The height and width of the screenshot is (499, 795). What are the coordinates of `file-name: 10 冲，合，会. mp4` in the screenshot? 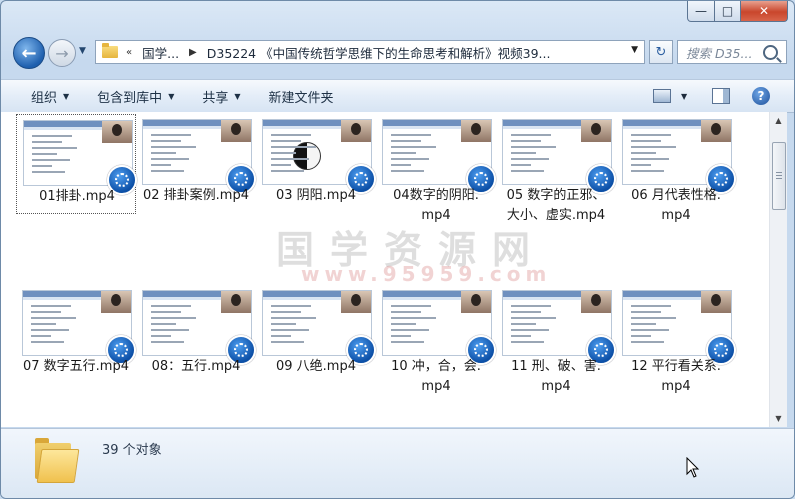 It's located at (436, 377).